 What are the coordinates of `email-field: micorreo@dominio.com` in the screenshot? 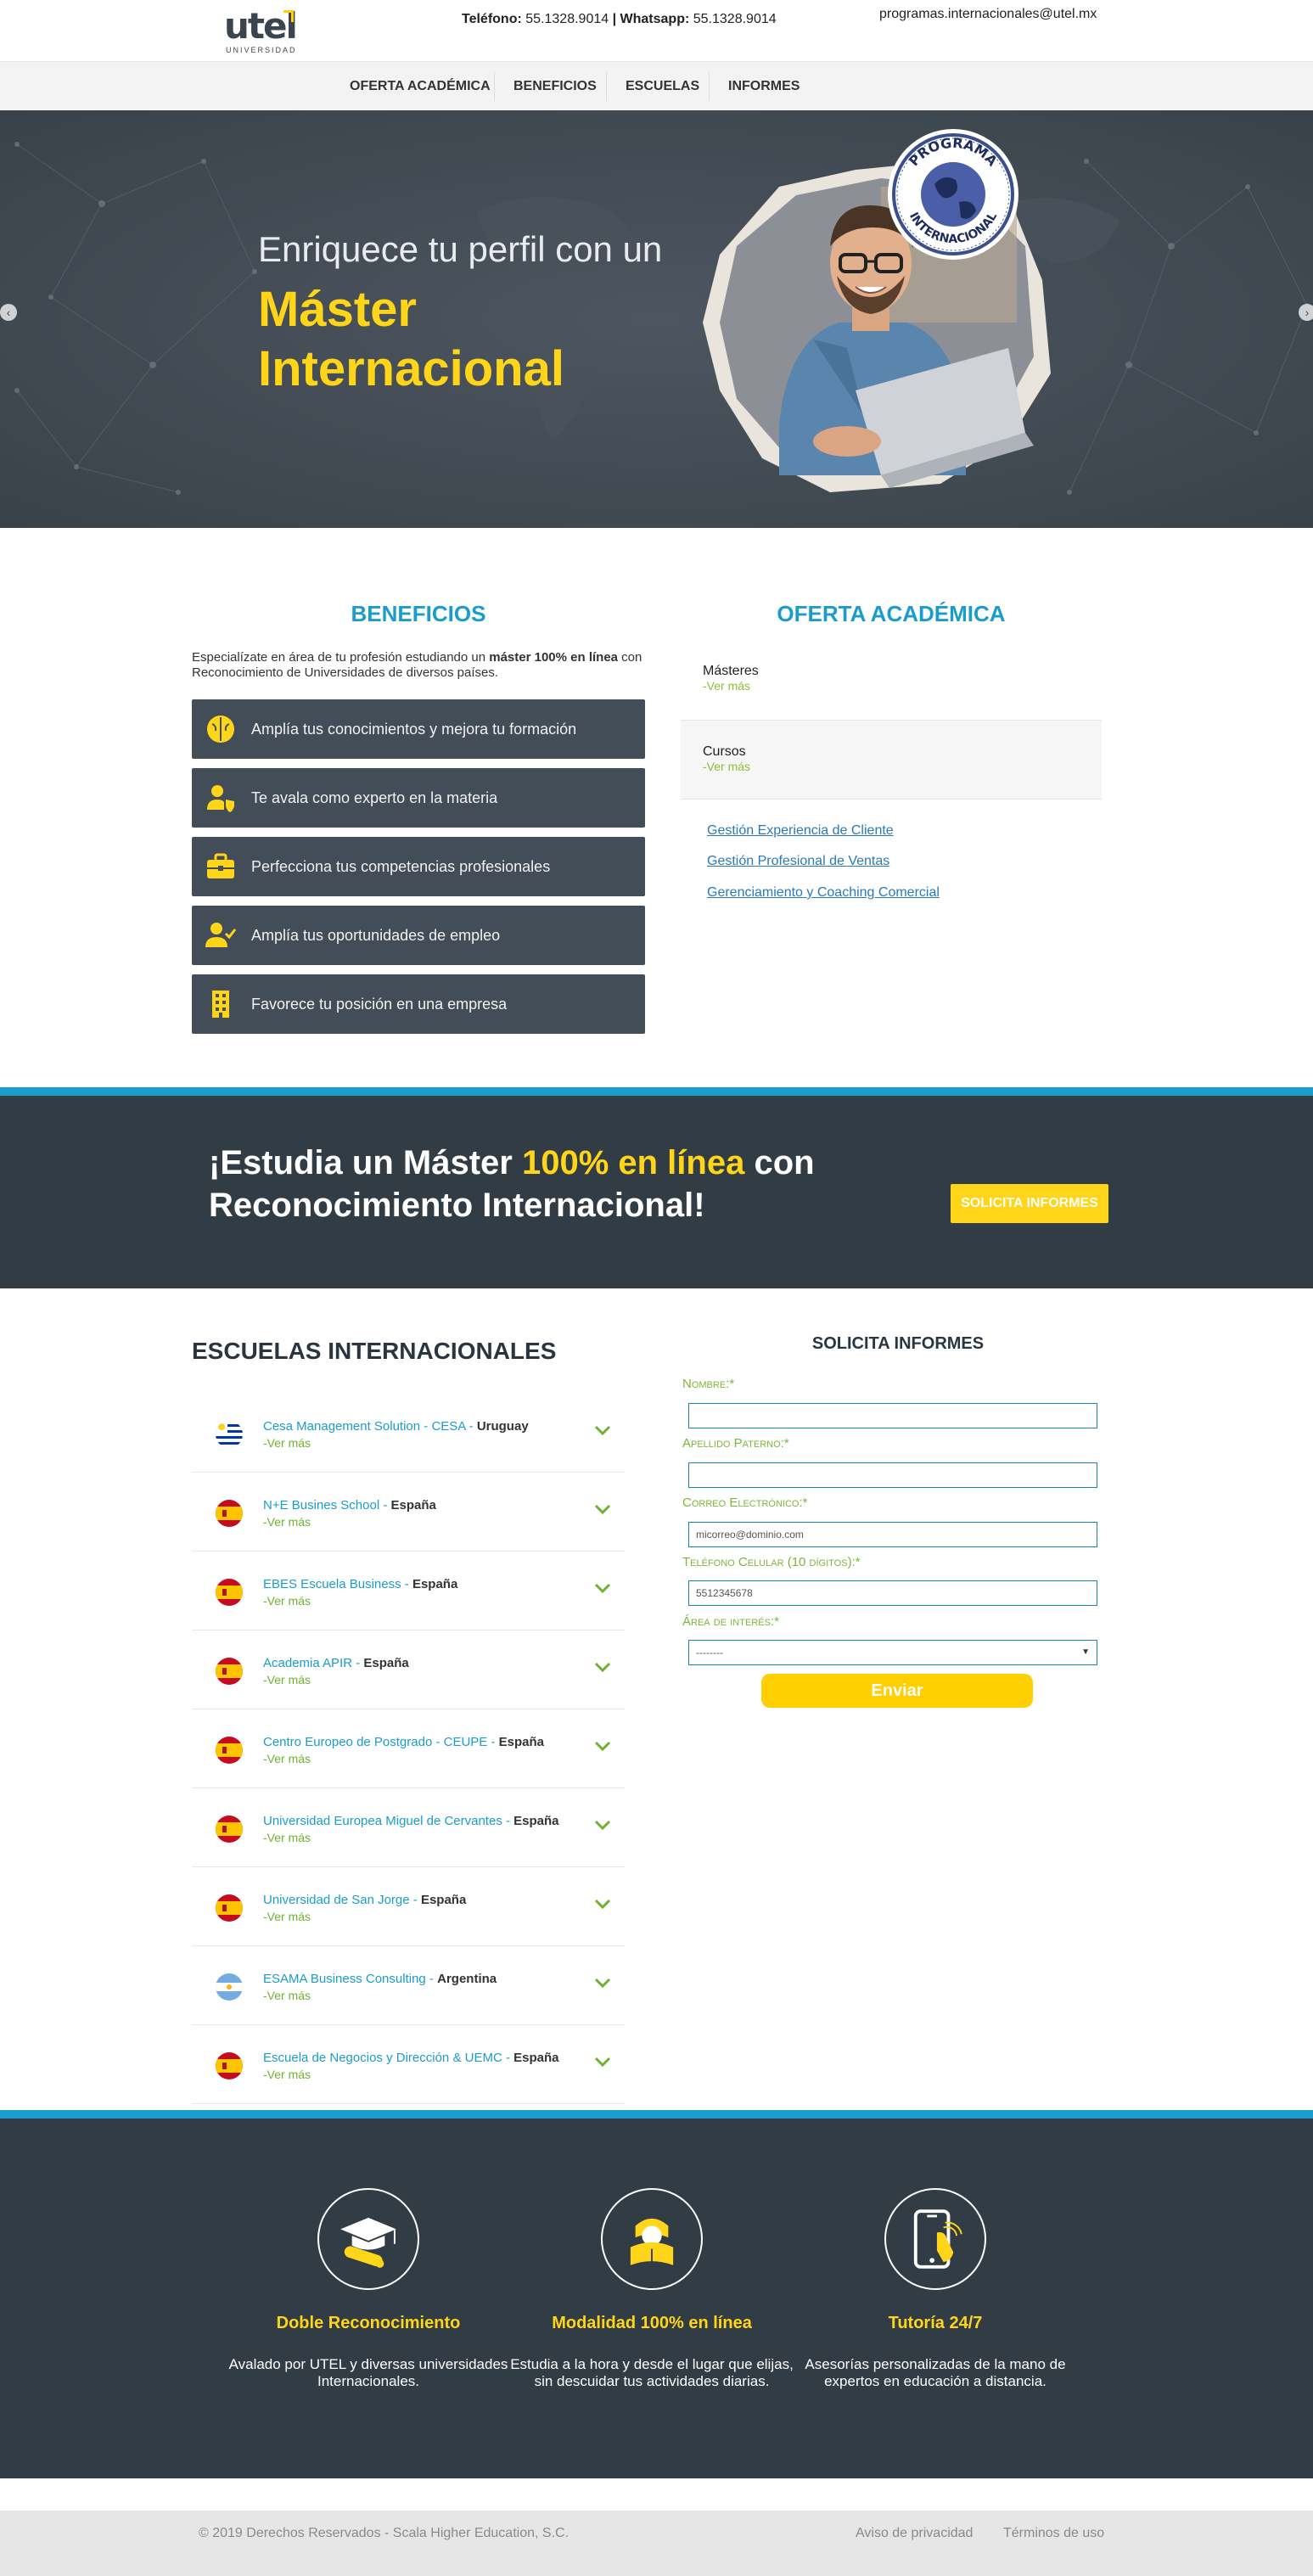 It's located at (892, 1534).